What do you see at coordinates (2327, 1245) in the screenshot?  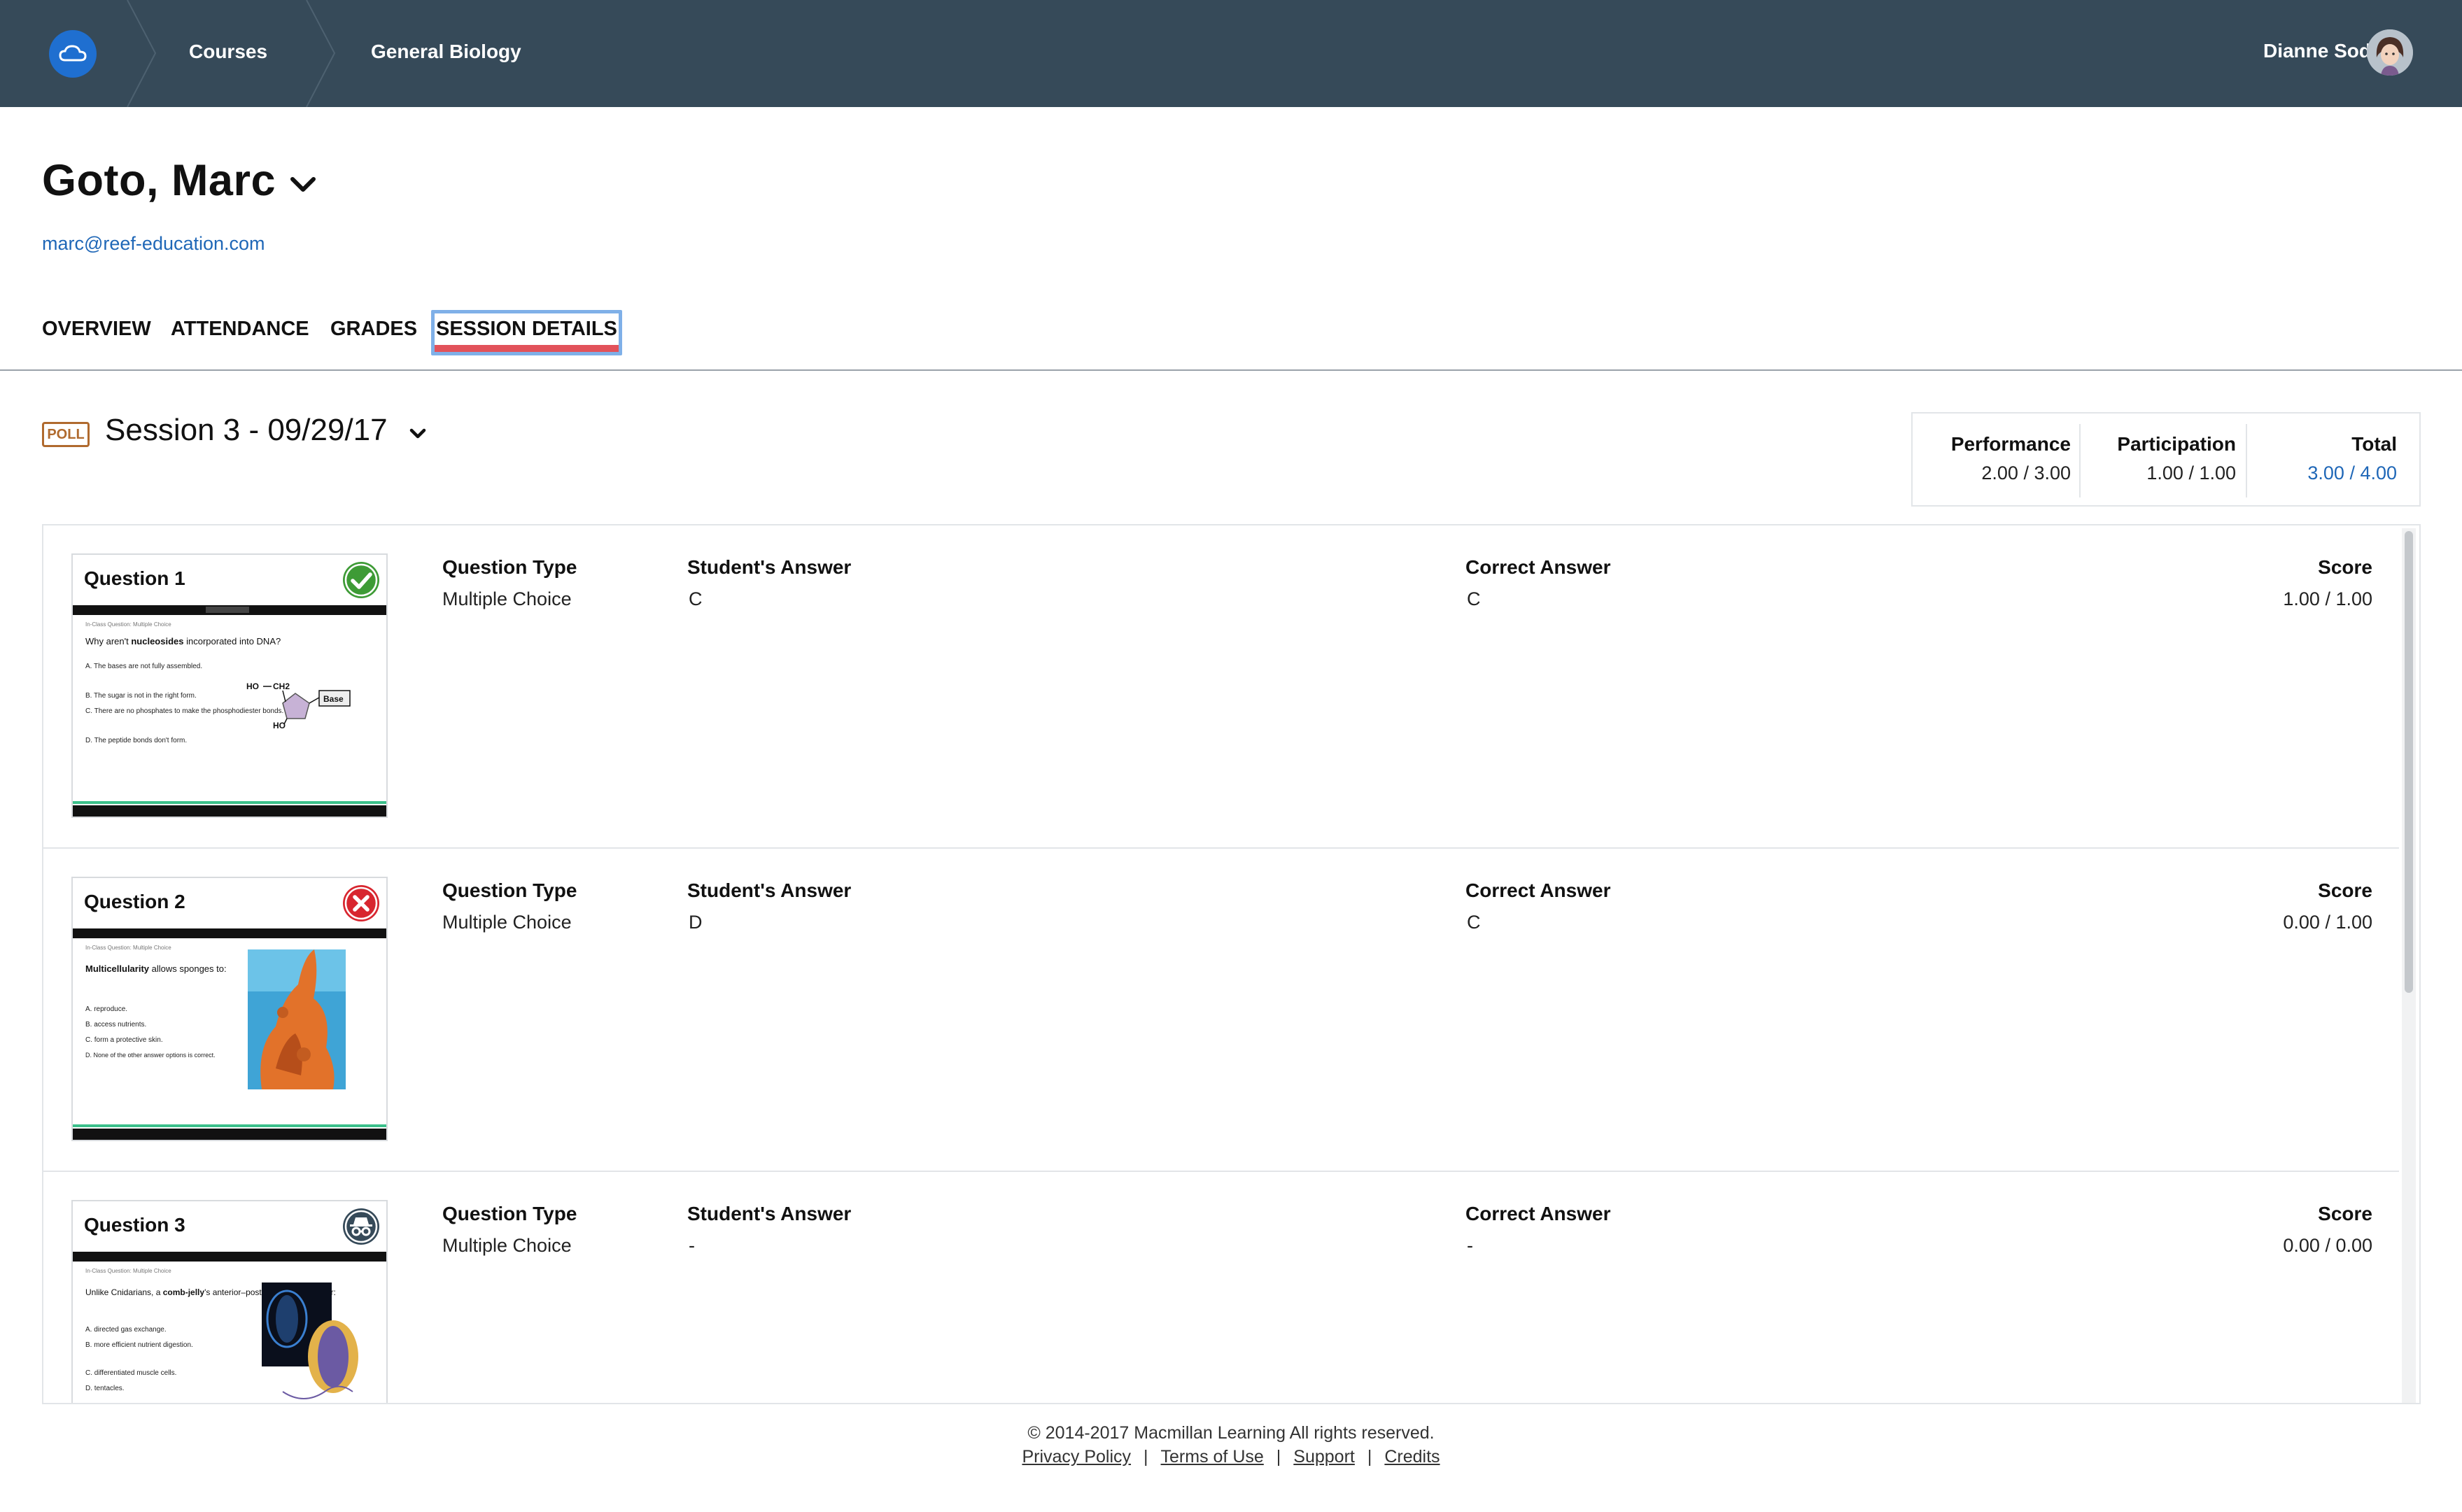 I see `score-value: 0.00 / 0.00` at bounding box center [2327, 1245].